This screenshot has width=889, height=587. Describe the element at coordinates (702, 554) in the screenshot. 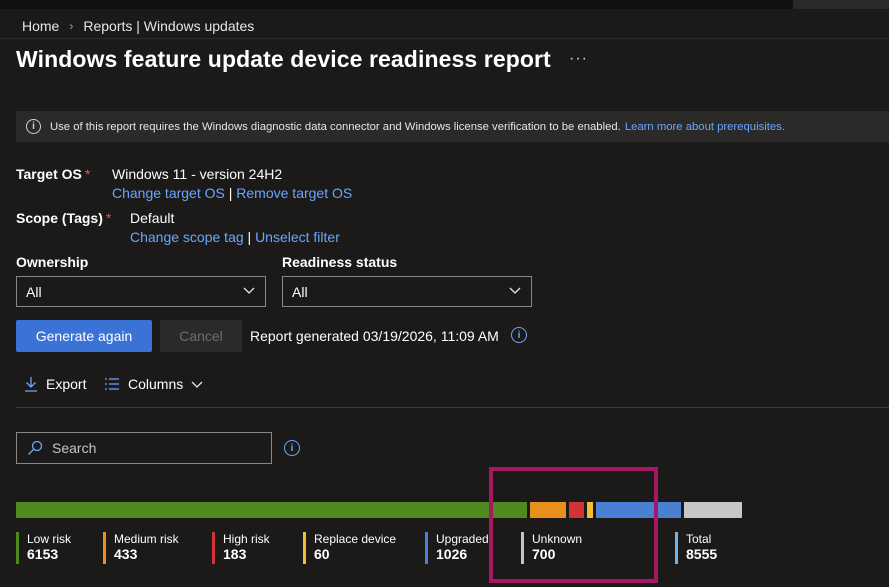

I see `legend-count: 8555` at that location.